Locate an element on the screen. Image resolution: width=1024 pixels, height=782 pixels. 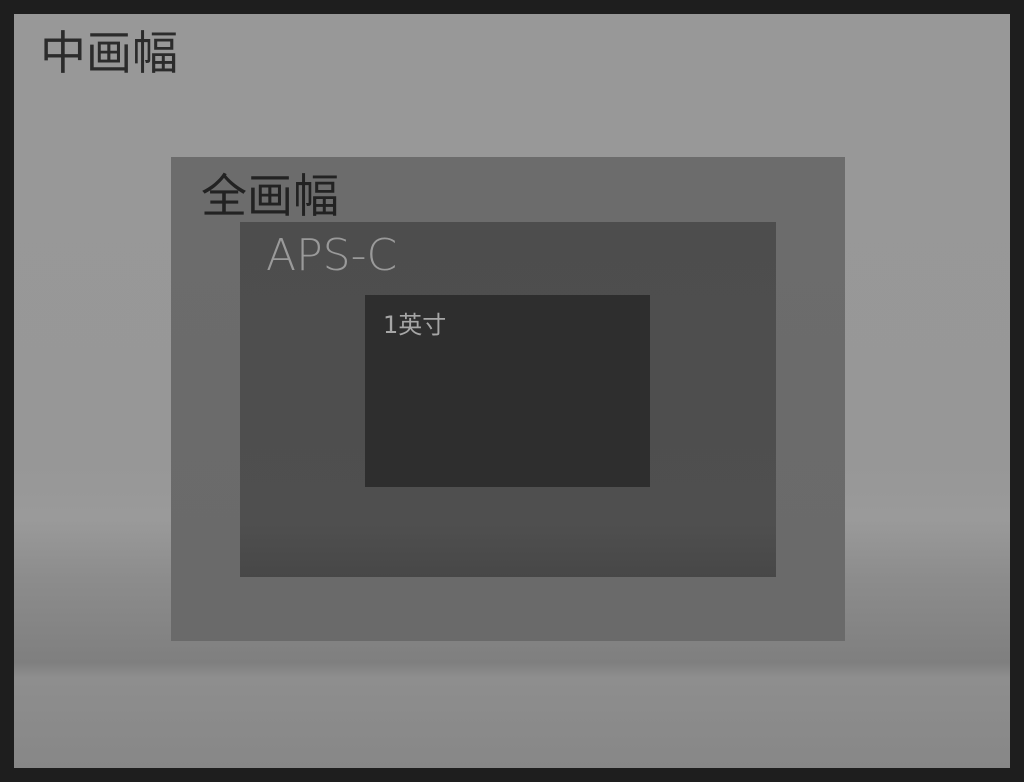
aps-c-label: APS-C is located at coordinates (332, 255).